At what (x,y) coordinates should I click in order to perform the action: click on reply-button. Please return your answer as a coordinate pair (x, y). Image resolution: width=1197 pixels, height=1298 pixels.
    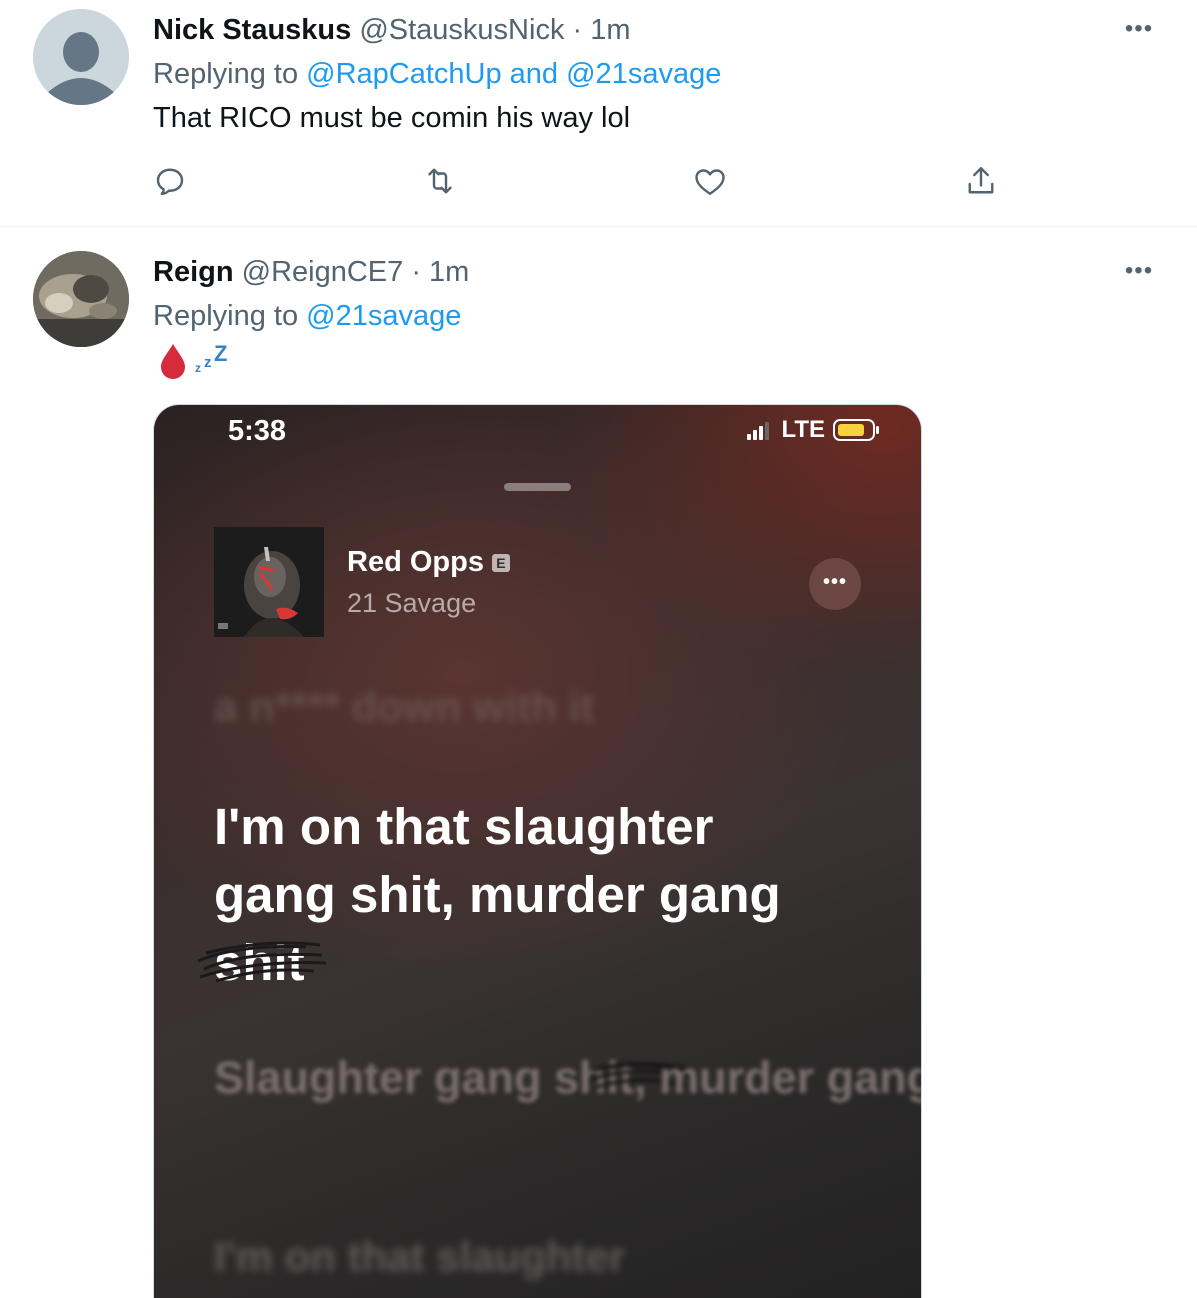
    Looking at the image, I should click on (172, 183).